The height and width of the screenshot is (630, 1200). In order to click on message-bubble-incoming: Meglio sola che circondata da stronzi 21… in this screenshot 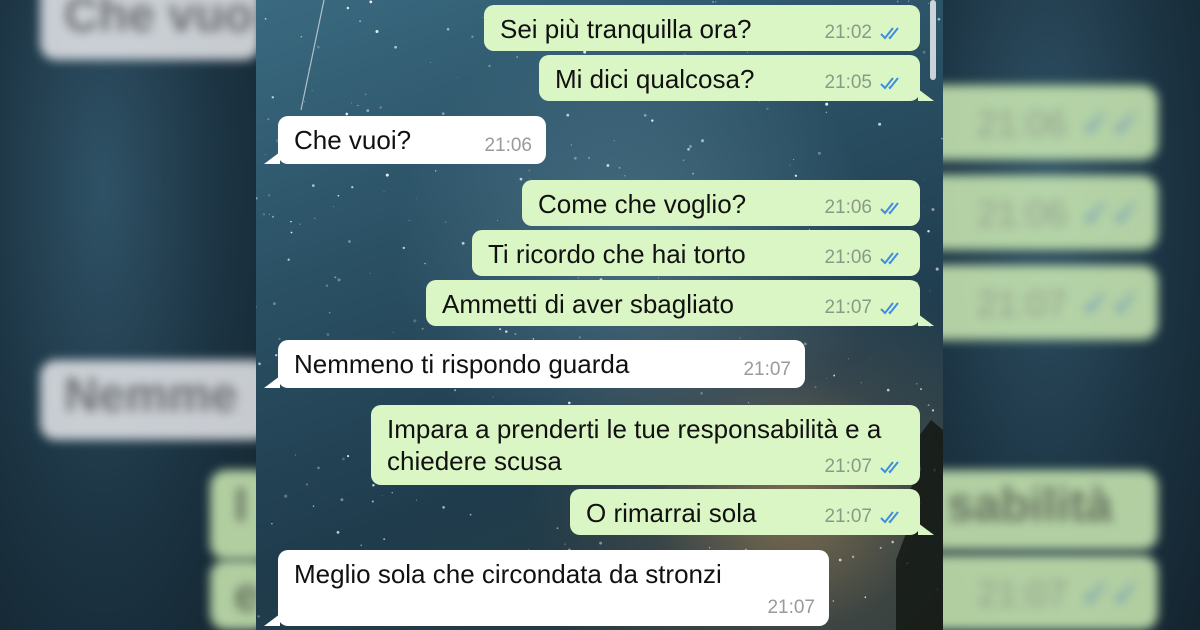, I will do `click(546, 588)`.